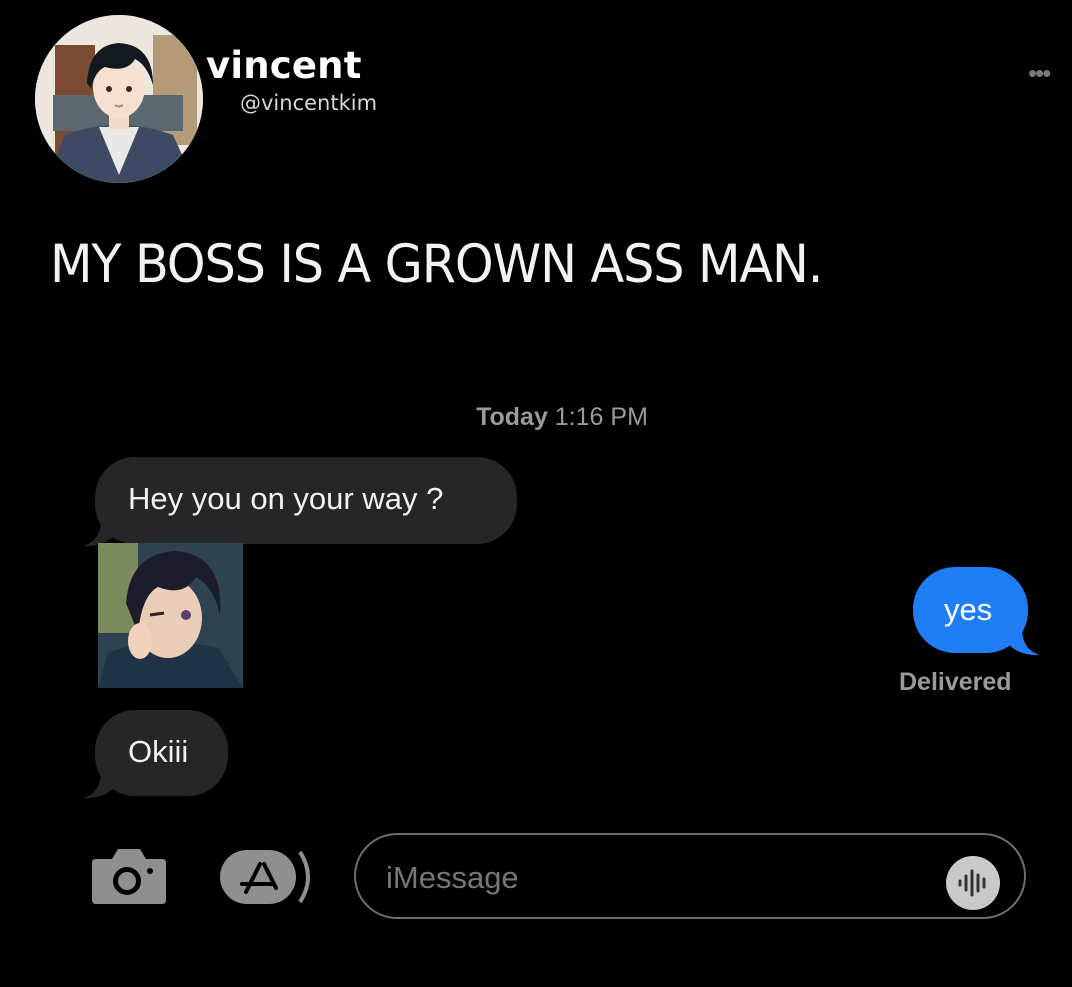  What do you see at coordinates (562, 417) in the screenshot?
I see `message-timestamp: Today 1:16 PM` at bounding box center [562, 417].